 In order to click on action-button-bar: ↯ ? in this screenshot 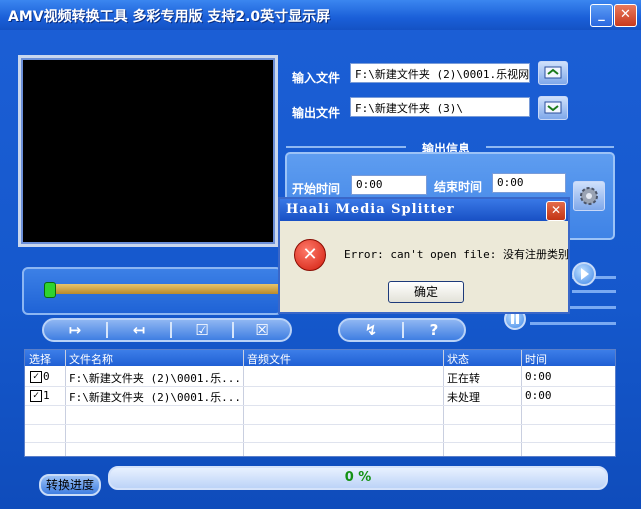, I will do `click(402, 330)`.